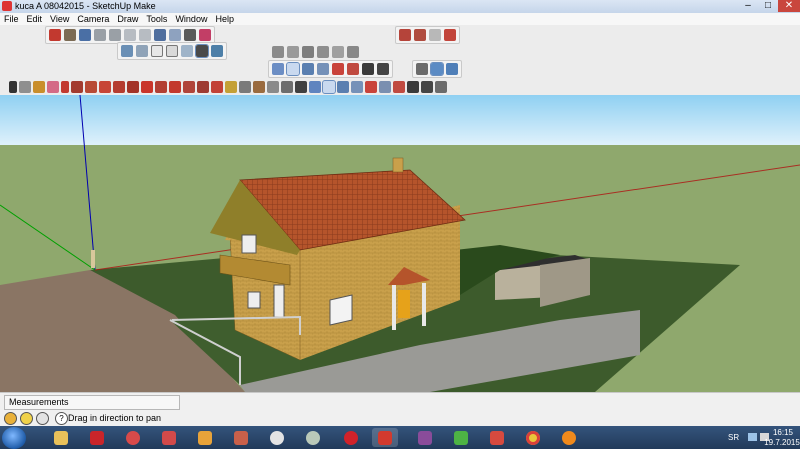  What do you see at coordinates (789, 6) in the screenshot?
I see `close-button: ✕` at bounding box center [789, 6].